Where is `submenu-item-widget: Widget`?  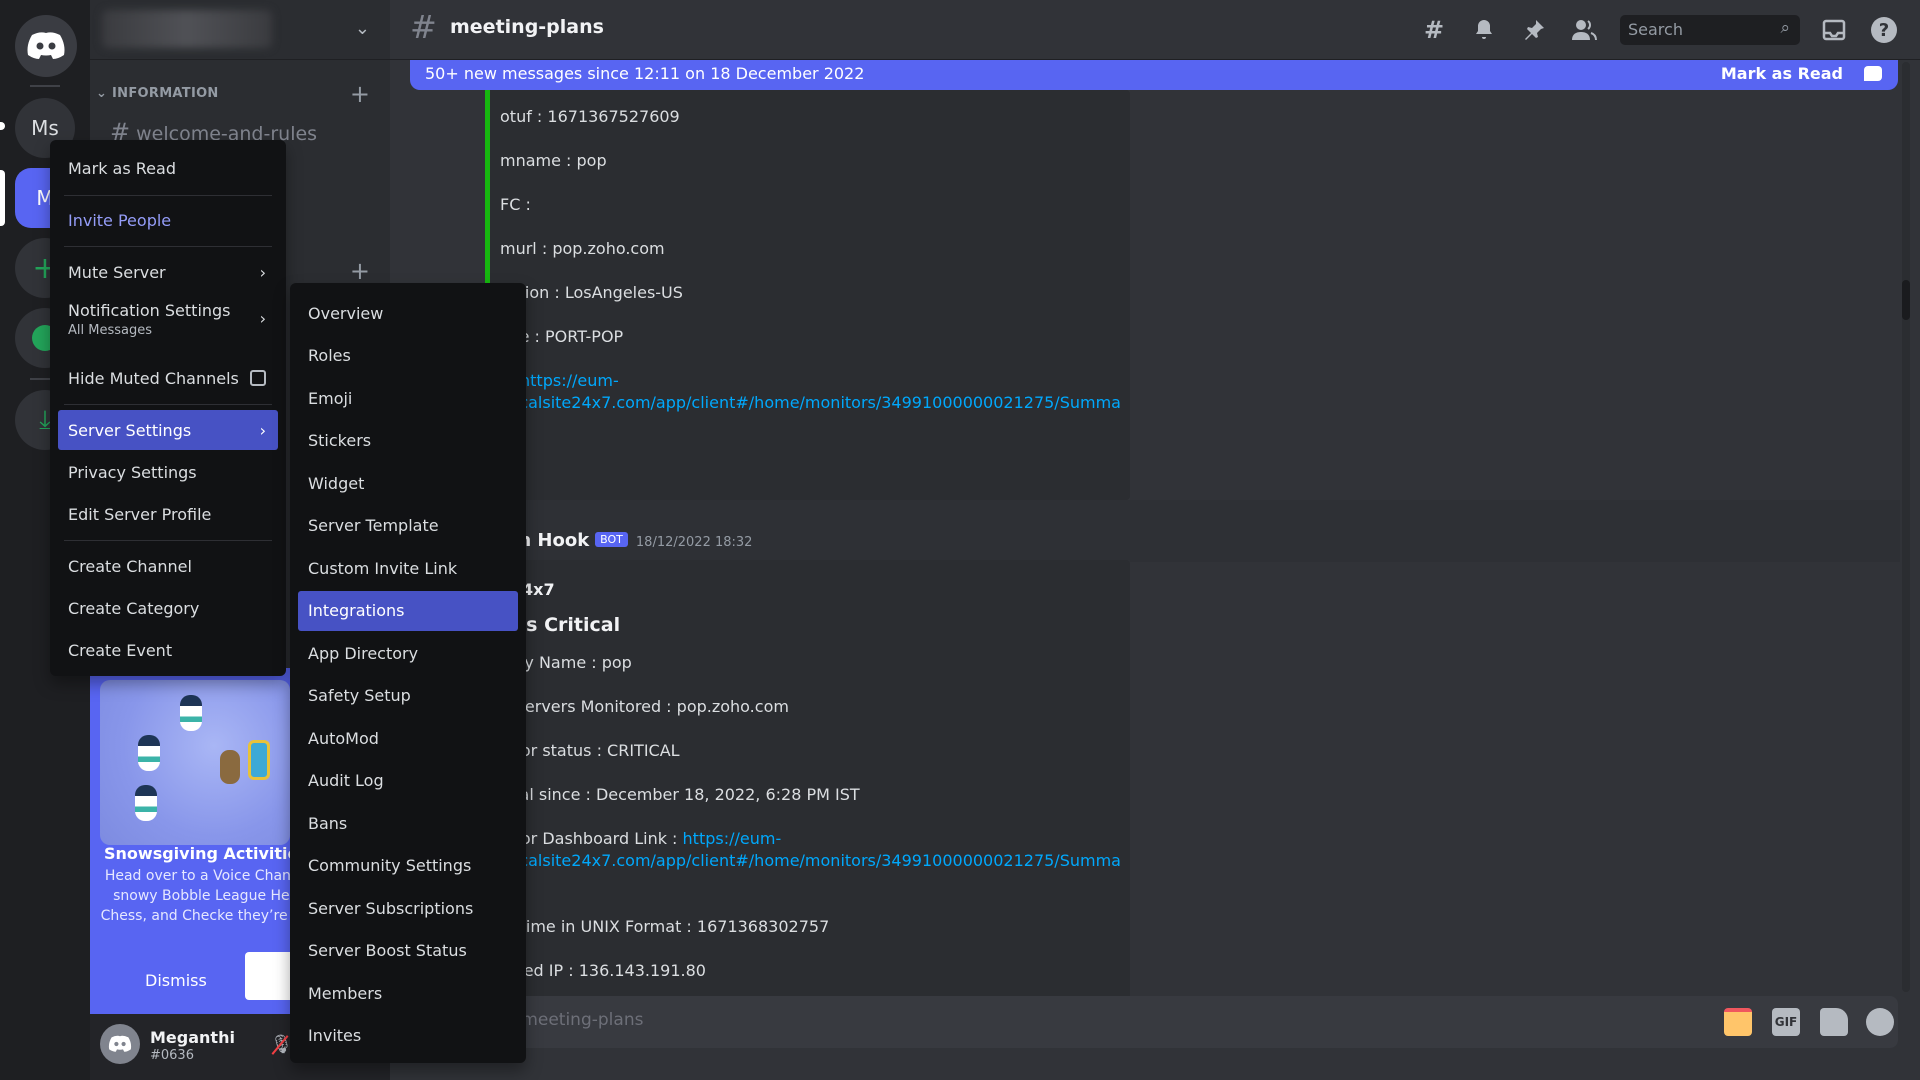 submenu-item-widget: Widget is located at coordinates (408, 483).